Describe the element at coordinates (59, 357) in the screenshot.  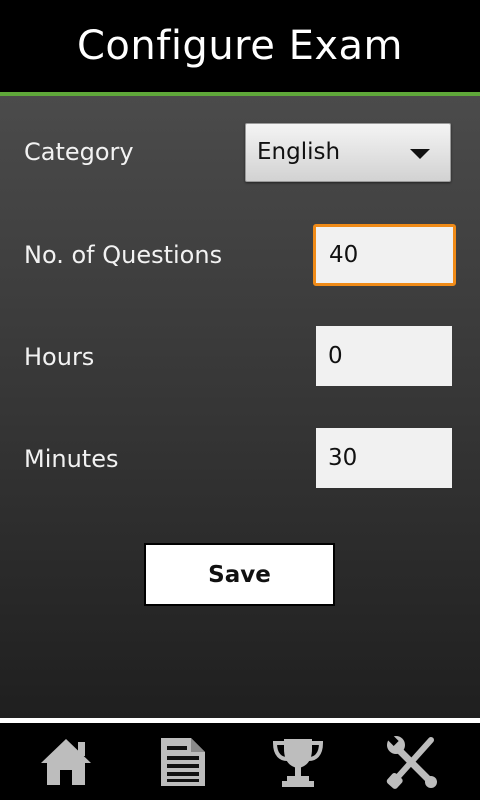
I see `hours-label: Hours` at that location.